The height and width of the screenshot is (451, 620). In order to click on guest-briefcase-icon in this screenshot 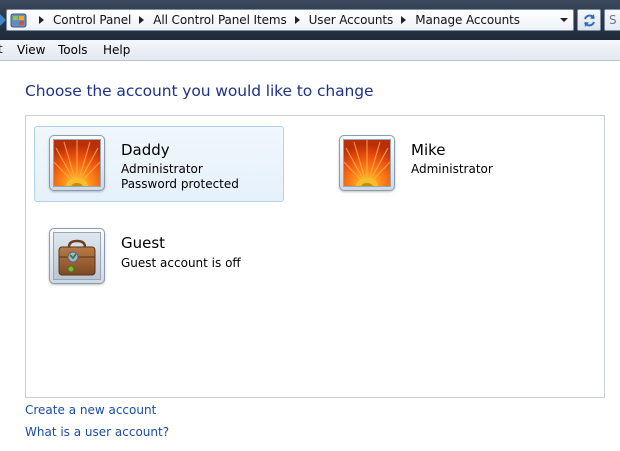, I will do `click(77, 256)`.